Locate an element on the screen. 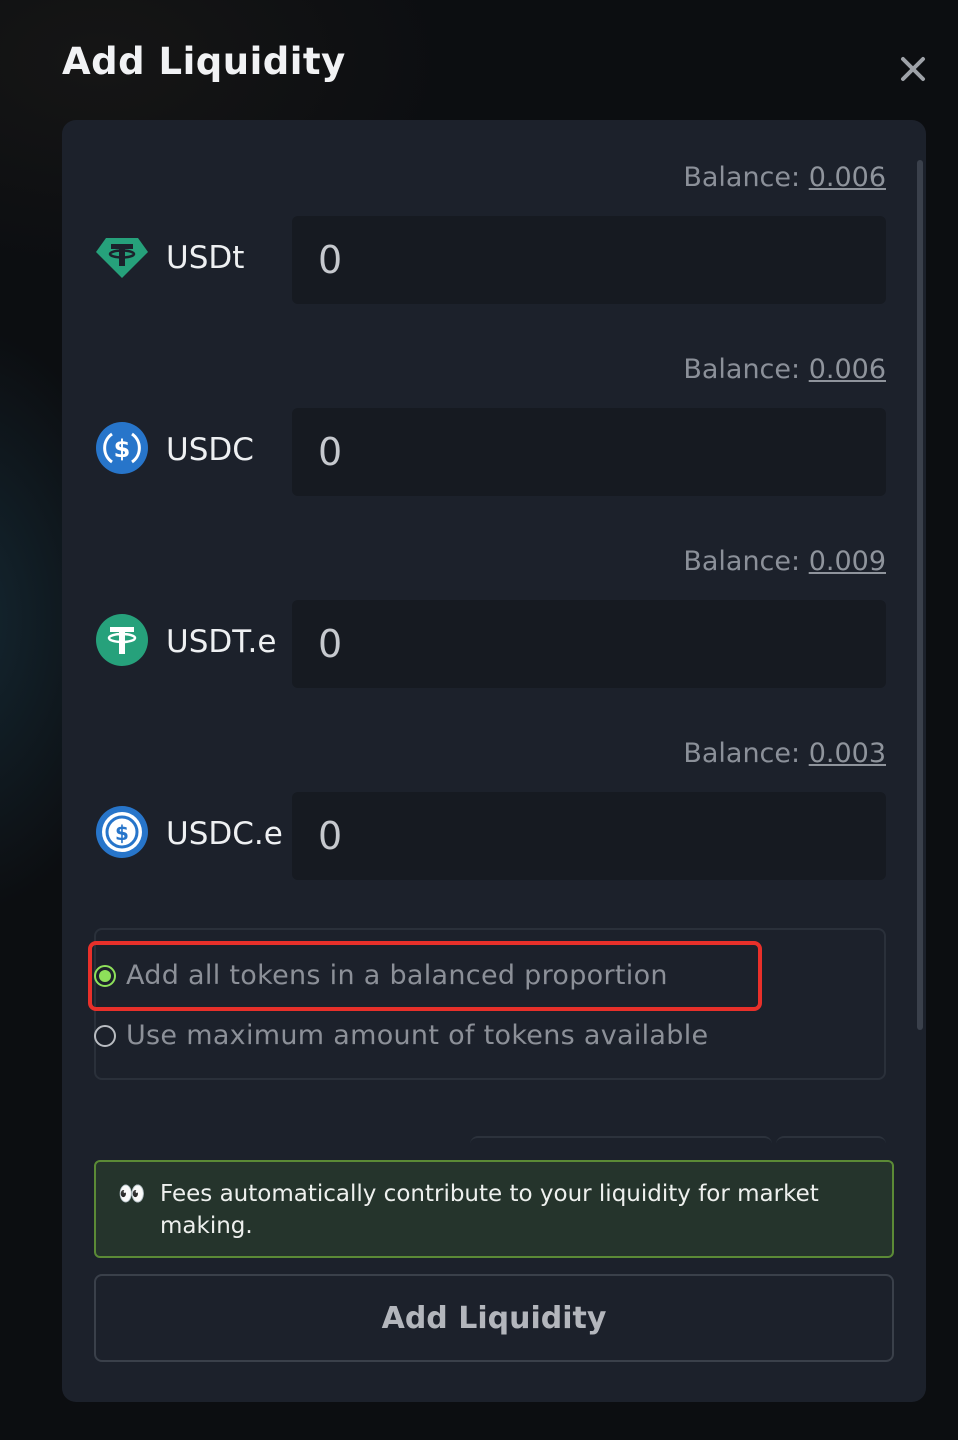  token-row-usdc-e: Balance: 0.003 $ USDC.e is located at coordinates (494, 788).